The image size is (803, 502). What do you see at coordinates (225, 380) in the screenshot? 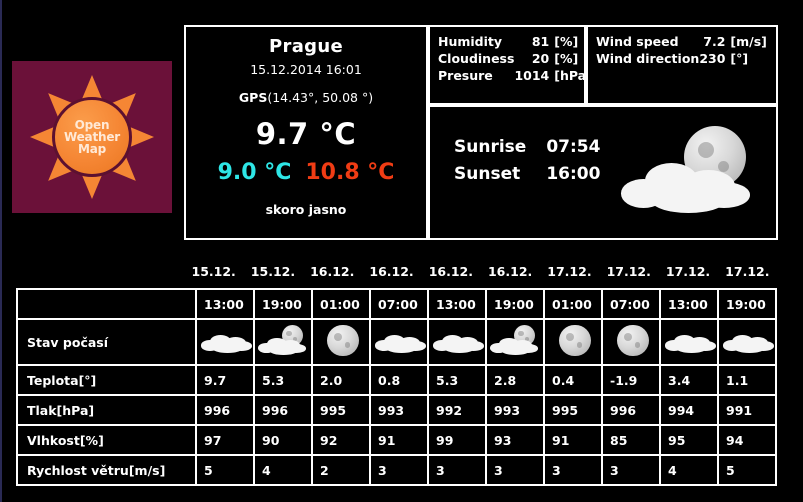
I see `forecast-value: 9.7` at bounding box center [225, 380].